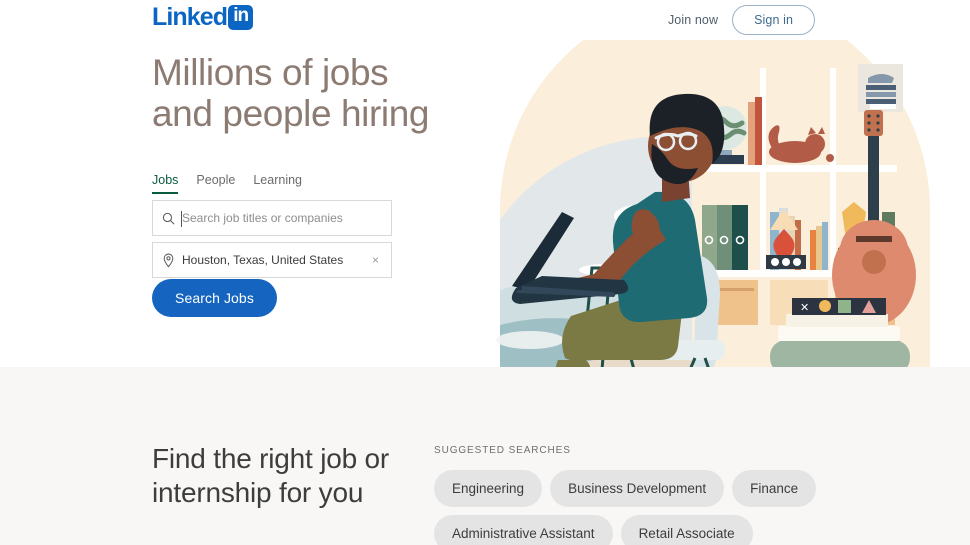 The height and width of the screenshot is (545, 970). What do you see at coordinates (214, 298) in the screenshot?
I see `search-jobs-button: Search Jobs` at bounding box center [214, 298].